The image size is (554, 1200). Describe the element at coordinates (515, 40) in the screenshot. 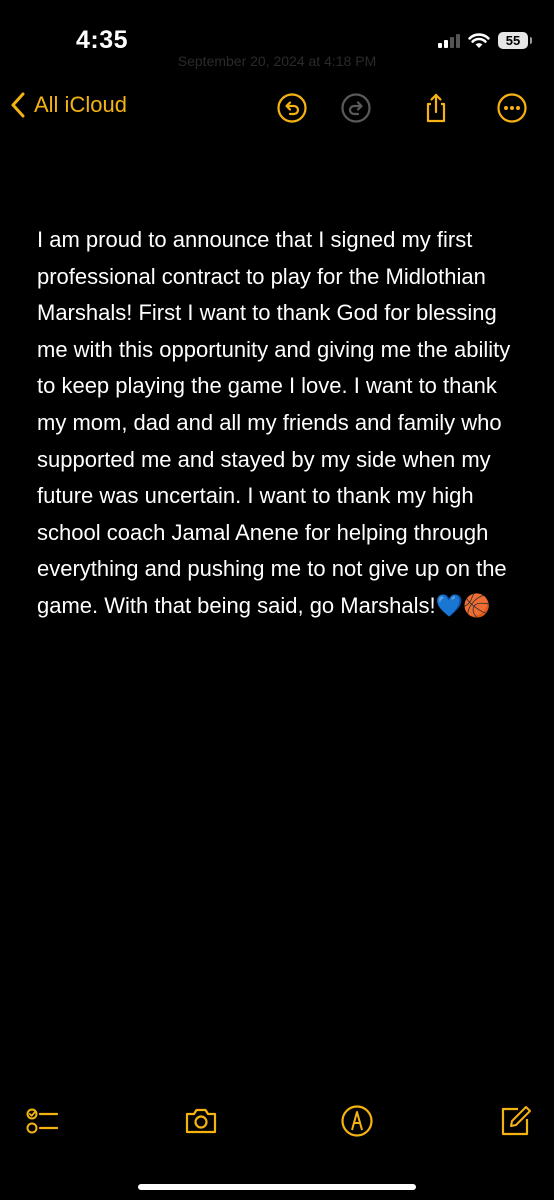

I see `battery-indicator: 55` at that location.